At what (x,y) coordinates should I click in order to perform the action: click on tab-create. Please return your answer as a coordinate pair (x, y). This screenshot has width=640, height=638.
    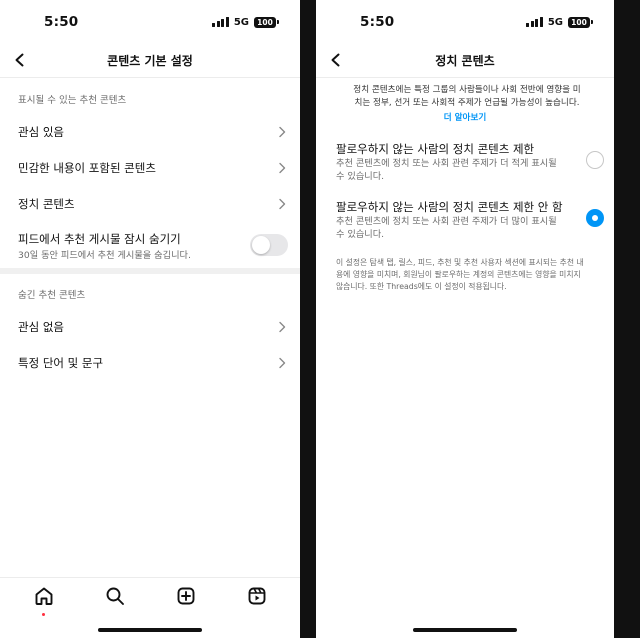
    Looking at the image, I should click on (186, 596).